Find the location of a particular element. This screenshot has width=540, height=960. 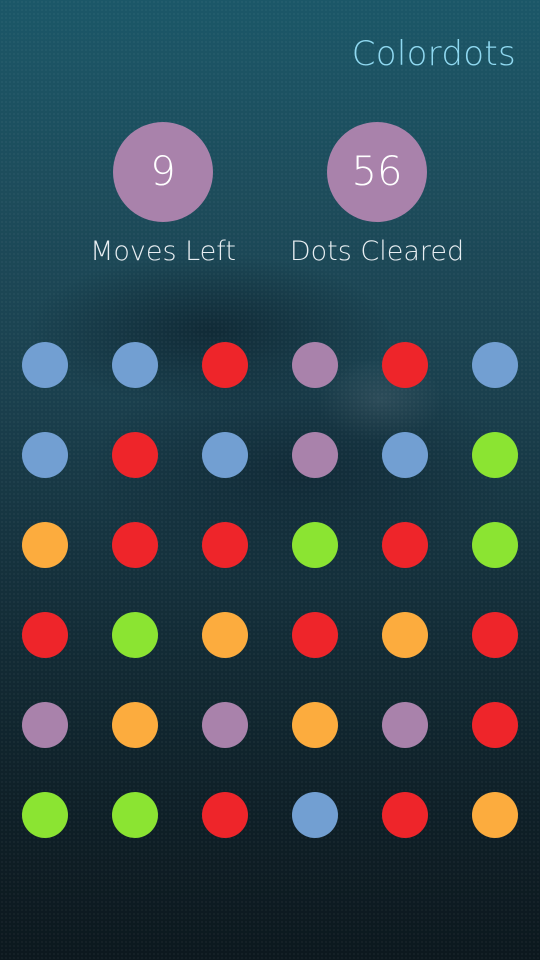

dots-cleared-count: 56 is located at coordinates (377, 172).